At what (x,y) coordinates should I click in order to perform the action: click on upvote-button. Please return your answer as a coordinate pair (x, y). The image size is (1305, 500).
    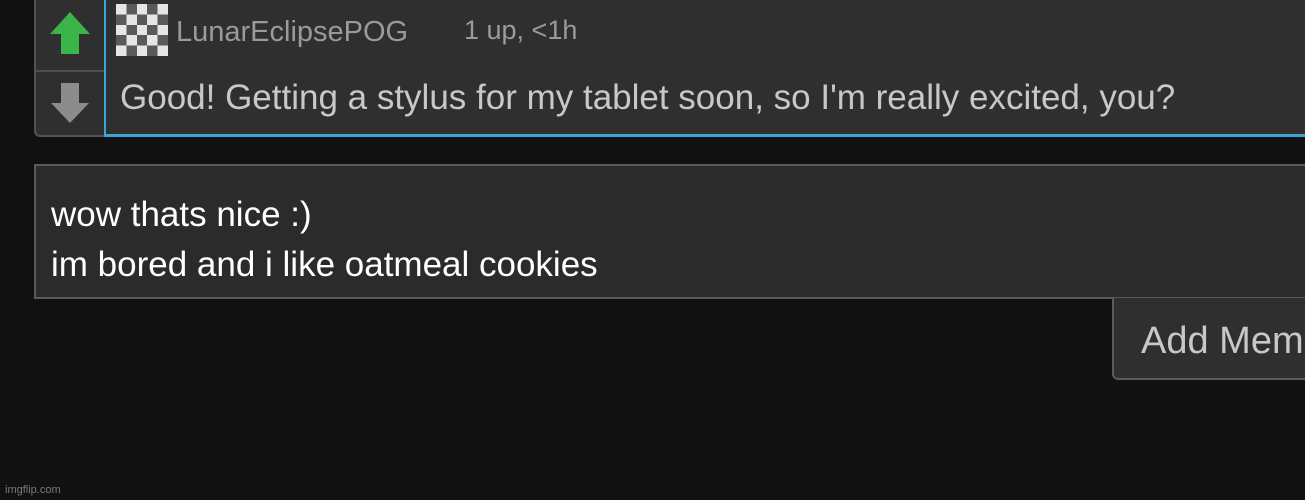
    Looking at the image, I should click on (70, 36).